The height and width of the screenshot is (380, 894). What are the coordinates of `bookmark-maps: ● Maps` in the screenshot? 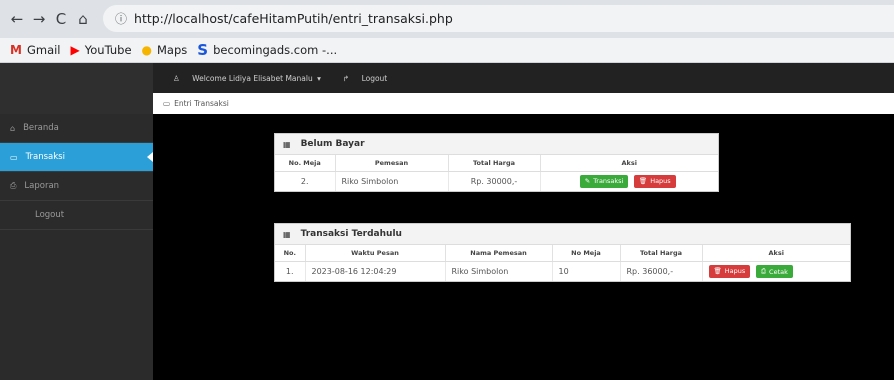 It's located at (165, 50).